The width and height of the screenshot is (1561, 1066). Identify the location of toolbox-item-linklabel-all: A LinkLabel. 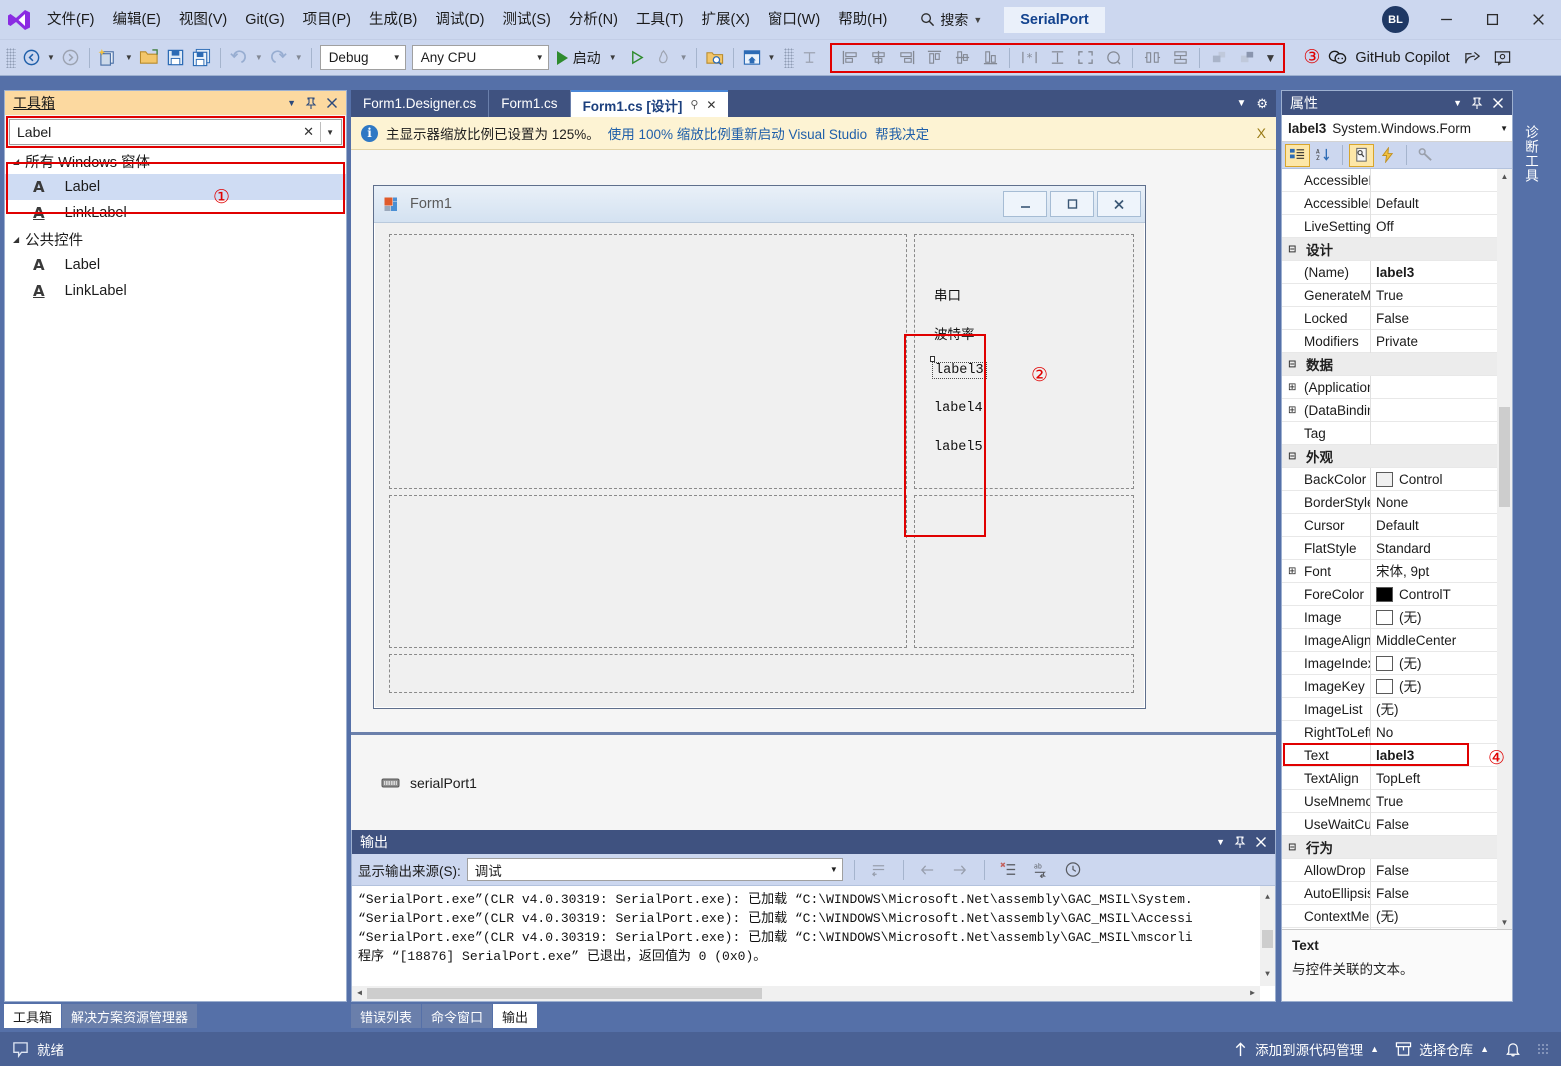
(175, 213).